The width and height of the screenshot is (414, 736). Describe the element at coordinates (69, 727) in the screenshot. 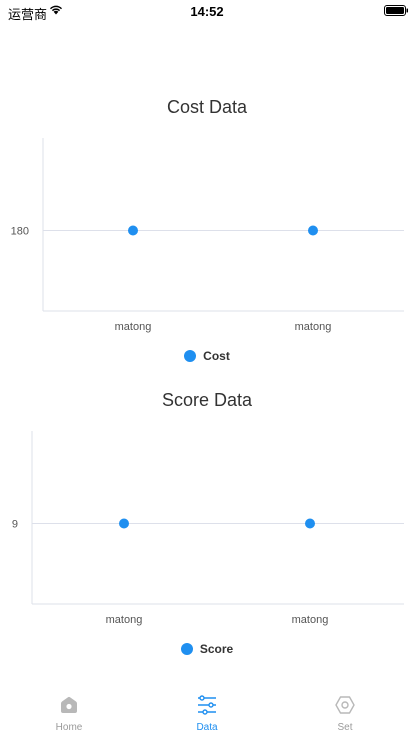

I see `tab-label: Home` at that location.